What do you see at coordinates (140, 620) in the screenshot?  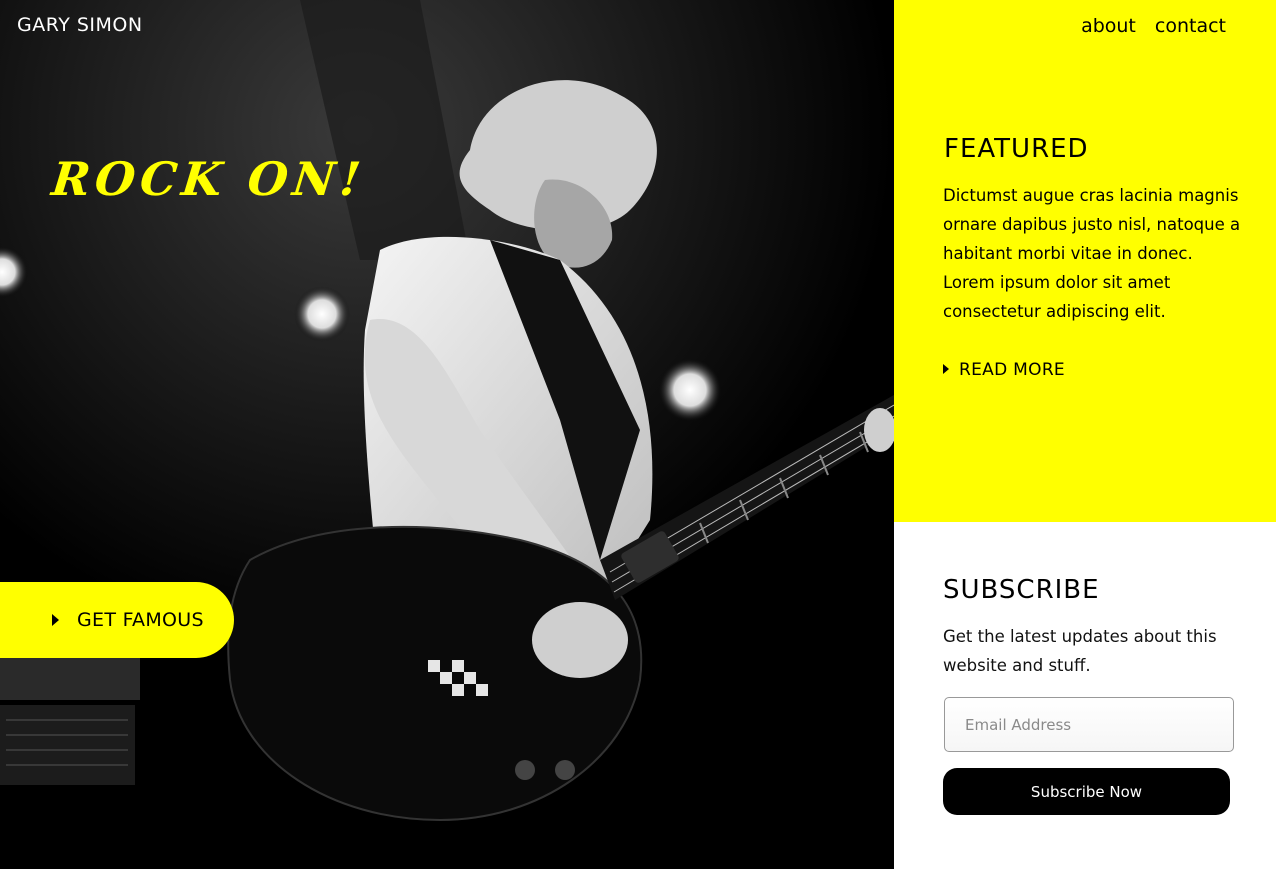 I see `get-famous-label: GET FAMOUS` at bounding box center [140, 620].